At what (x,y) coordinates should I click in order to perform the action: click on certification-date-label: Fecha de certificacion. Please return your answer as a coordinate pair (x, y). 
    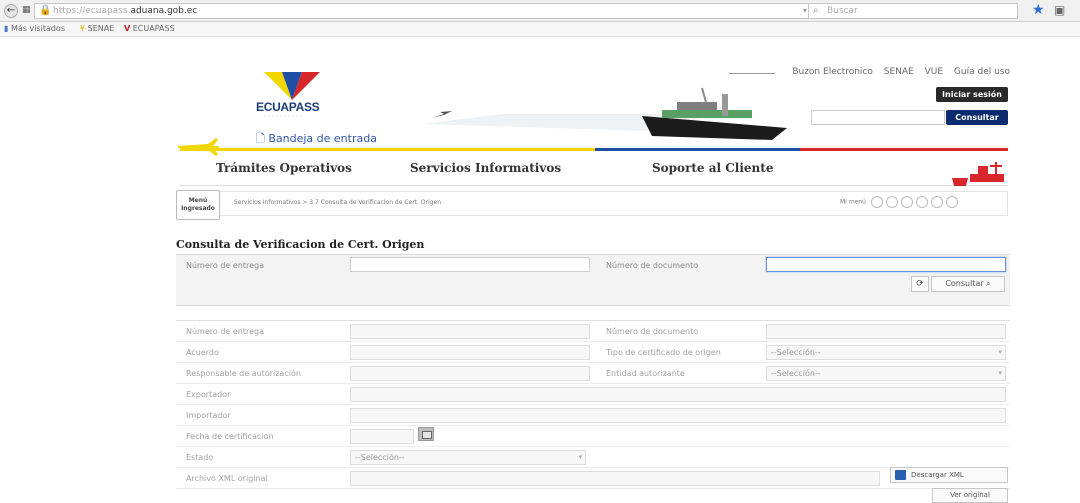
    Looking at the image, I should click on (230, 436).